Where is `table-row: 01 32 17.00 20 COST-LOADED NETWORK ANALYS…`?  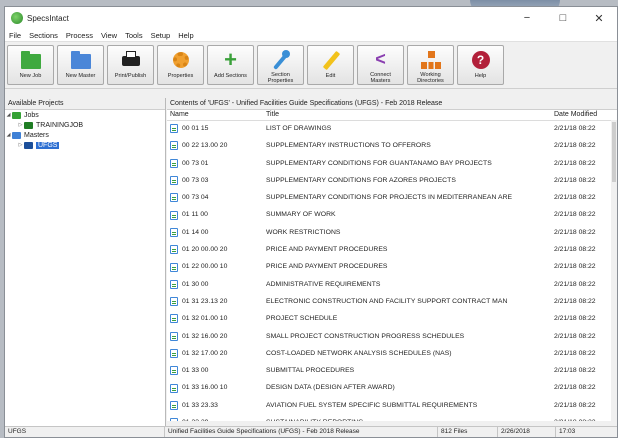
table-row: 01 32 17.00 20 COST-LOADED NETWORK ANALYS… is located at coordinates (392, 353).